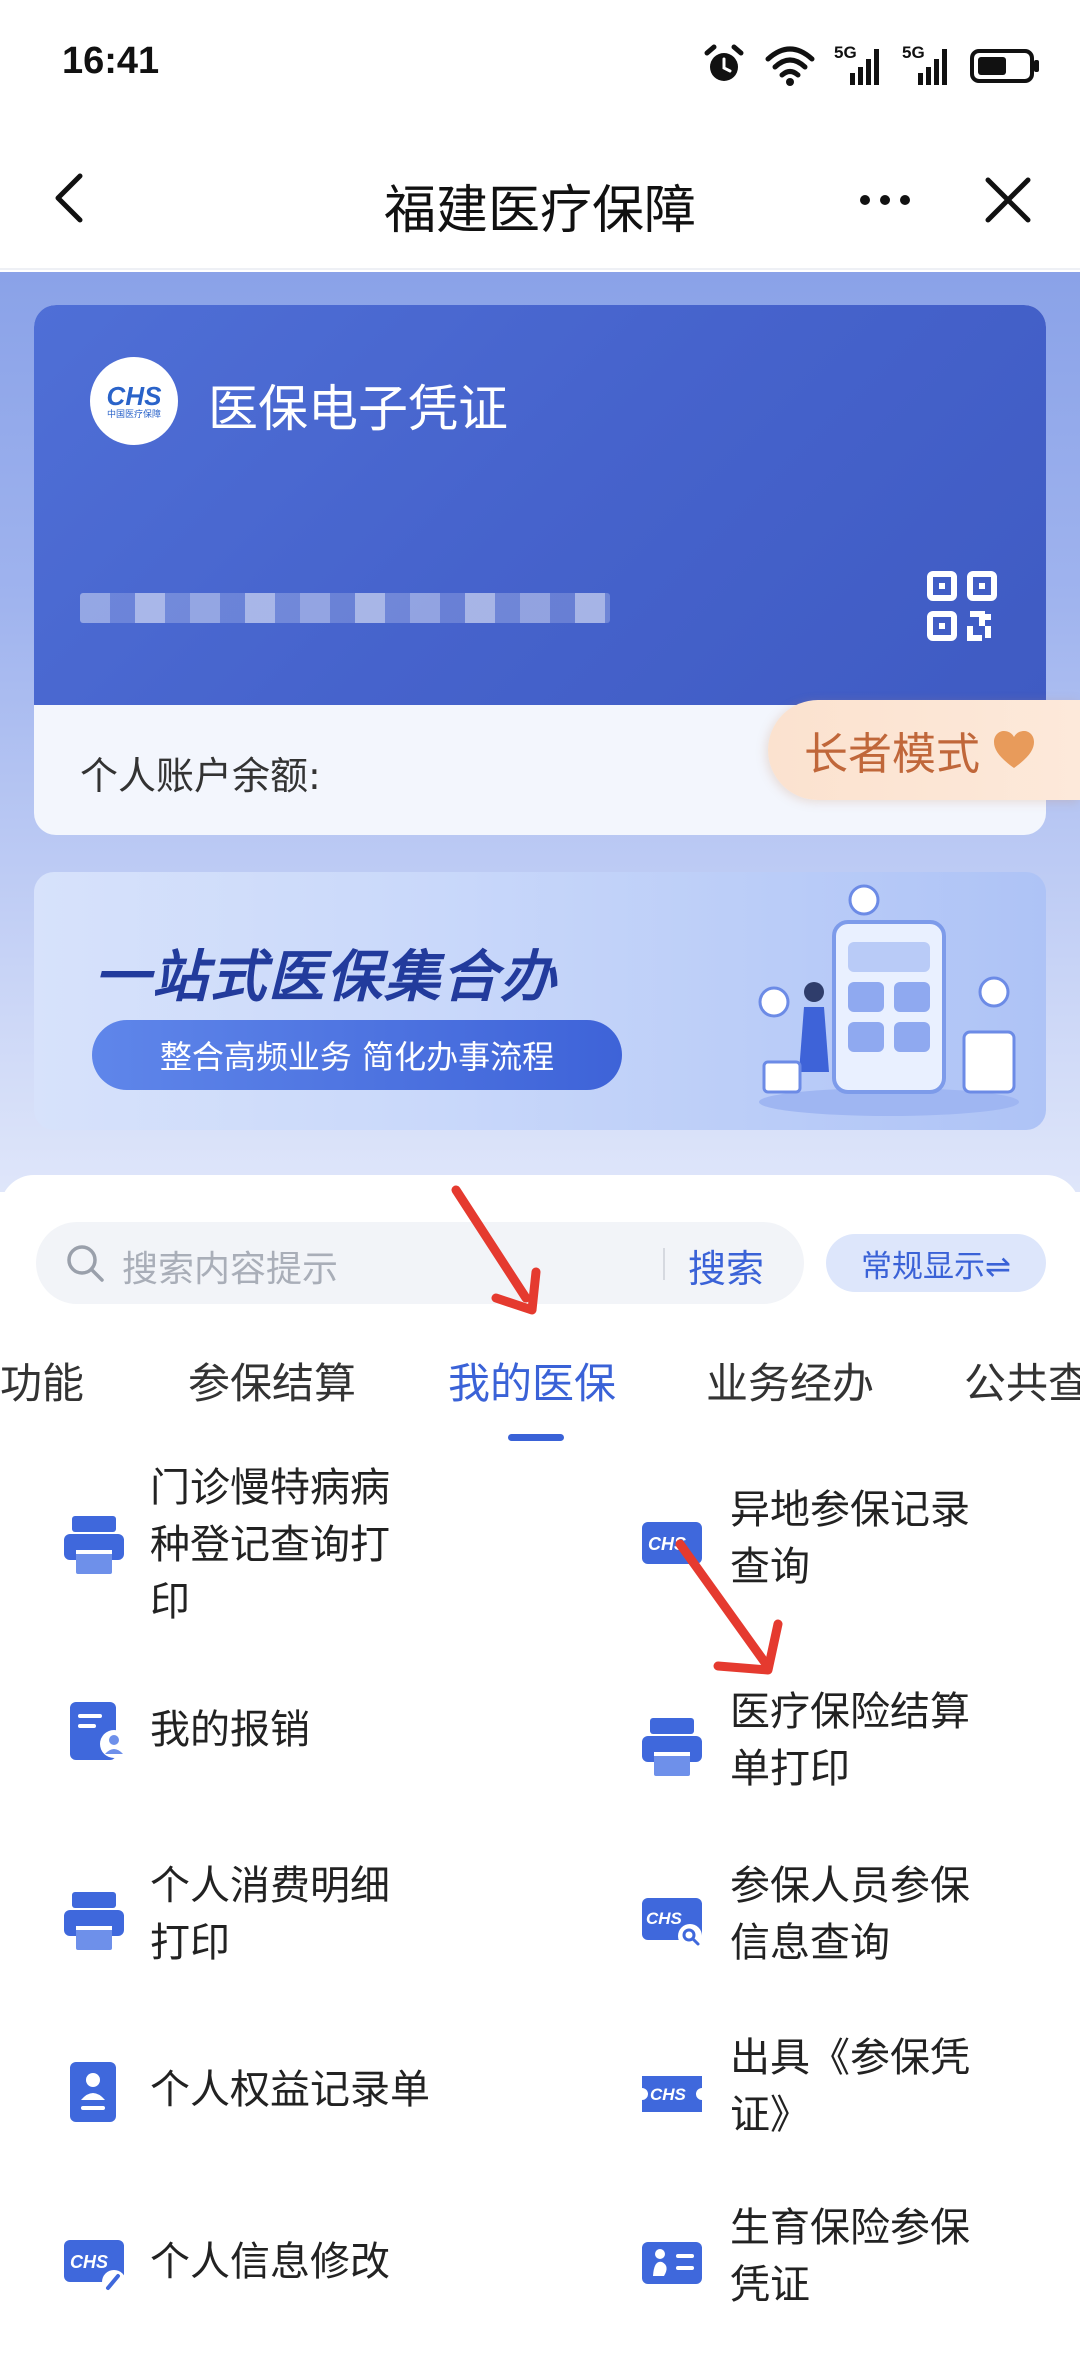  What do you see at coordinates (1008, 200) in the screenshot?
I see `close-icon` at bounding box center [1008, 200].